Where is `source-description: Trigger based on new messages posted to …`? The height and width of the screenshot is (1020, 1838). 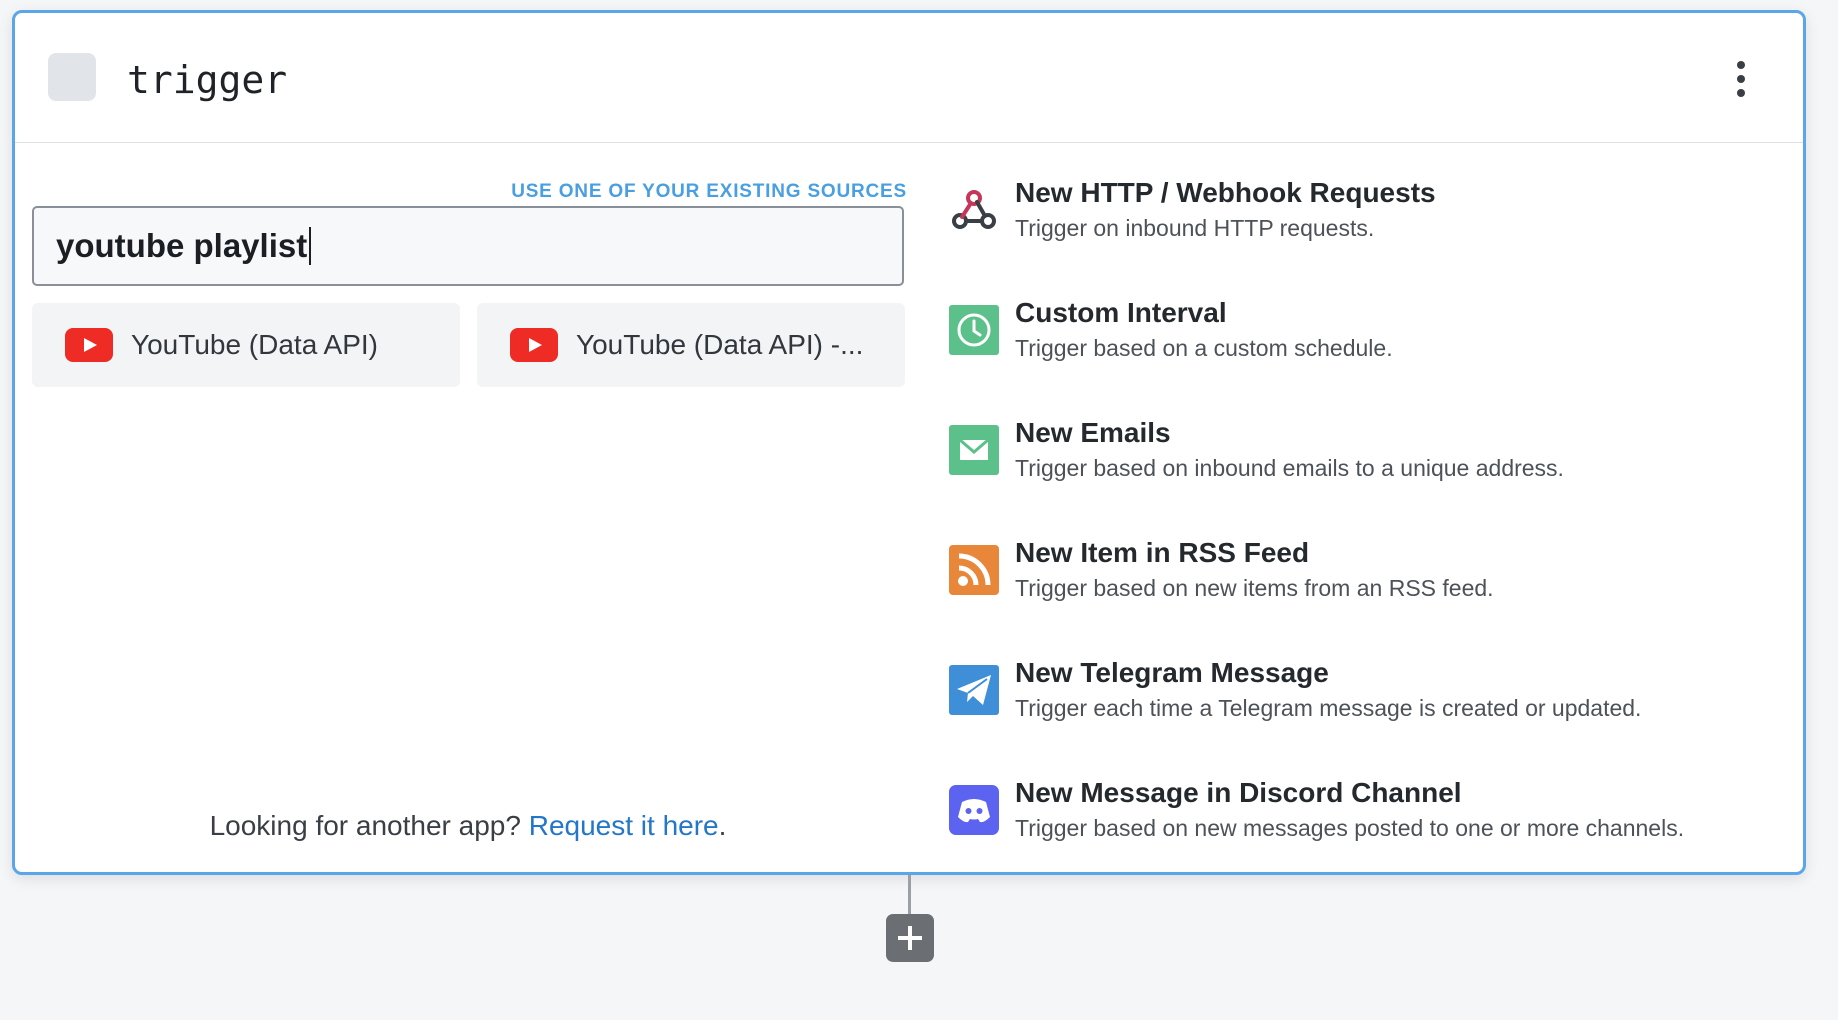
source-description: Trigger based on new messages posted to … is located at coordinates (1350, 828).